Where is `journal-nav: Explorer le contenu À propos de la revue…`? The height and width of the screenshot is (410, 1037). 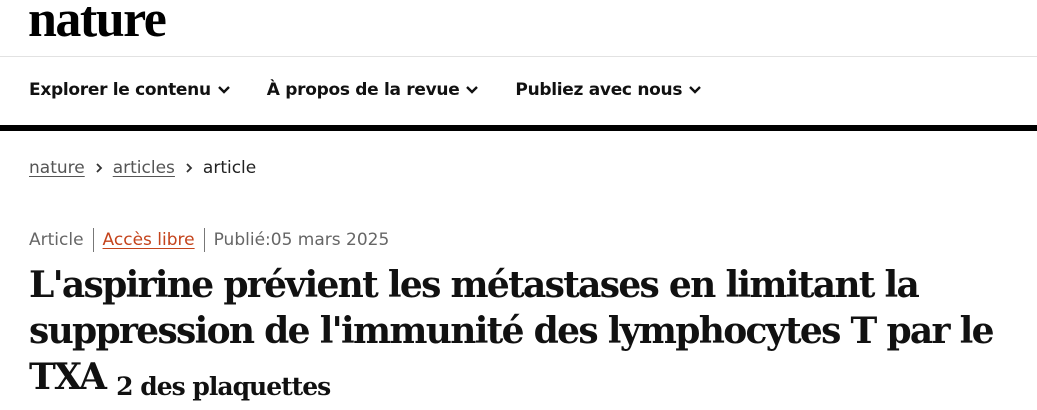 journal-nav: Explorer le contenu À propos de la revue… is located at coordinates (365, 90).